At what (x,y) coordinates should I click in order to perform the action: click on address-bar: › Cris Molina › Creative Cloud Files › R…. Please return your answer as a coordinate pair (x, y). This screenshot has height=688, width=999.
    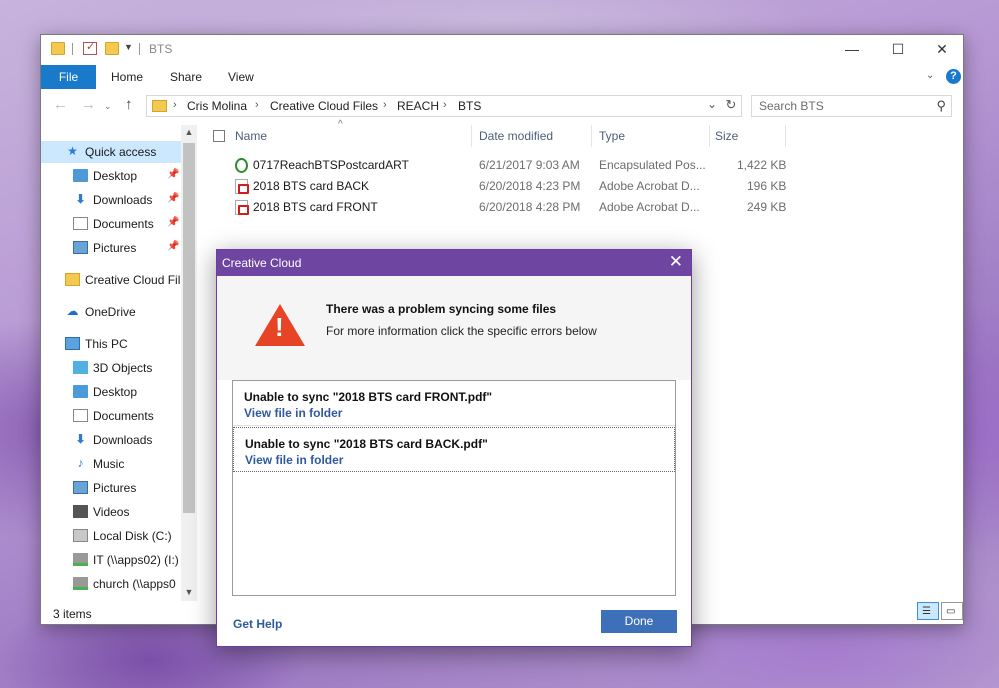
    Looking at the image, I should click on (444, 106).